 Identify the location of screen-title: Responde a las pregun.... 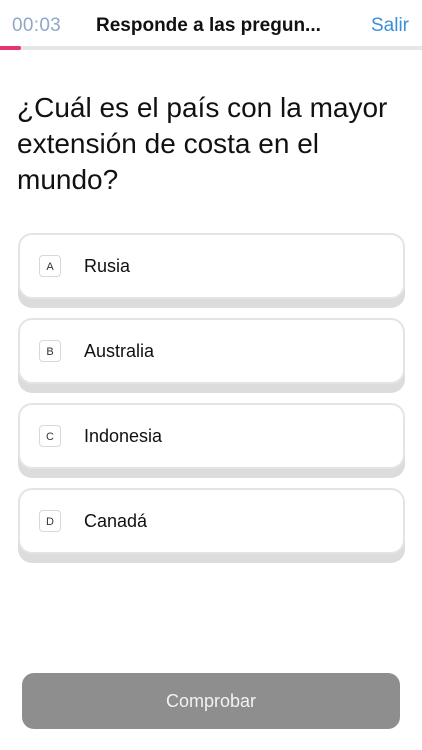
(208, 25).